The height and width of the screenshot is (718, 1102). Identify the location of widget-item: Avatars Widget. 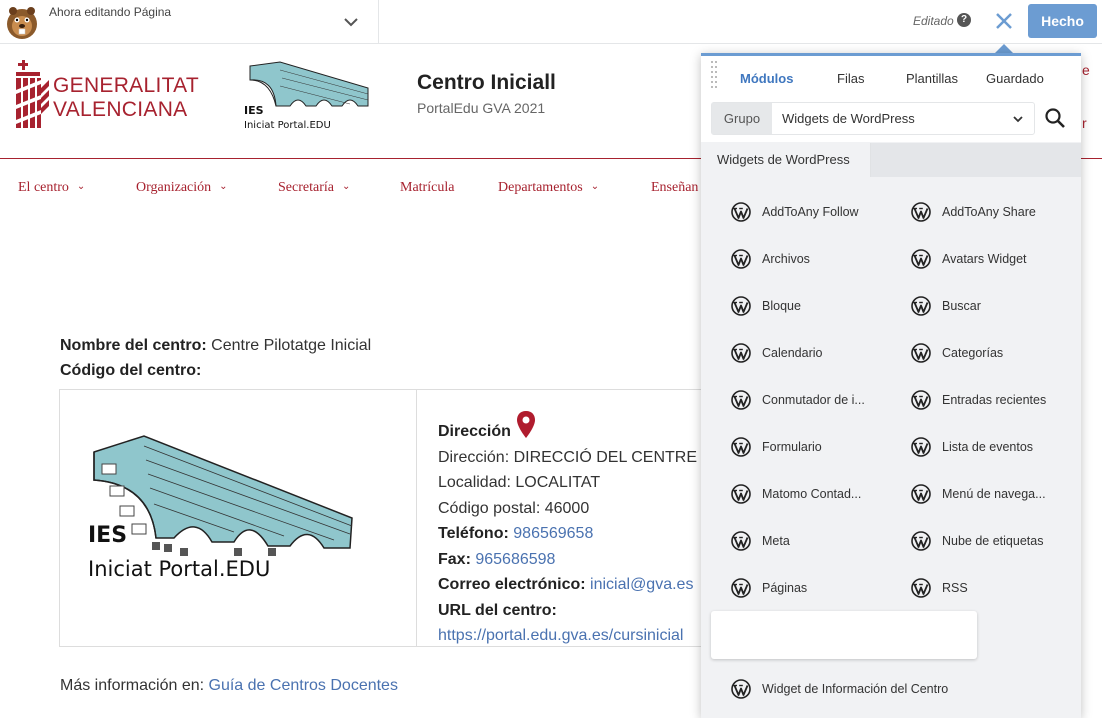
(969, 259).